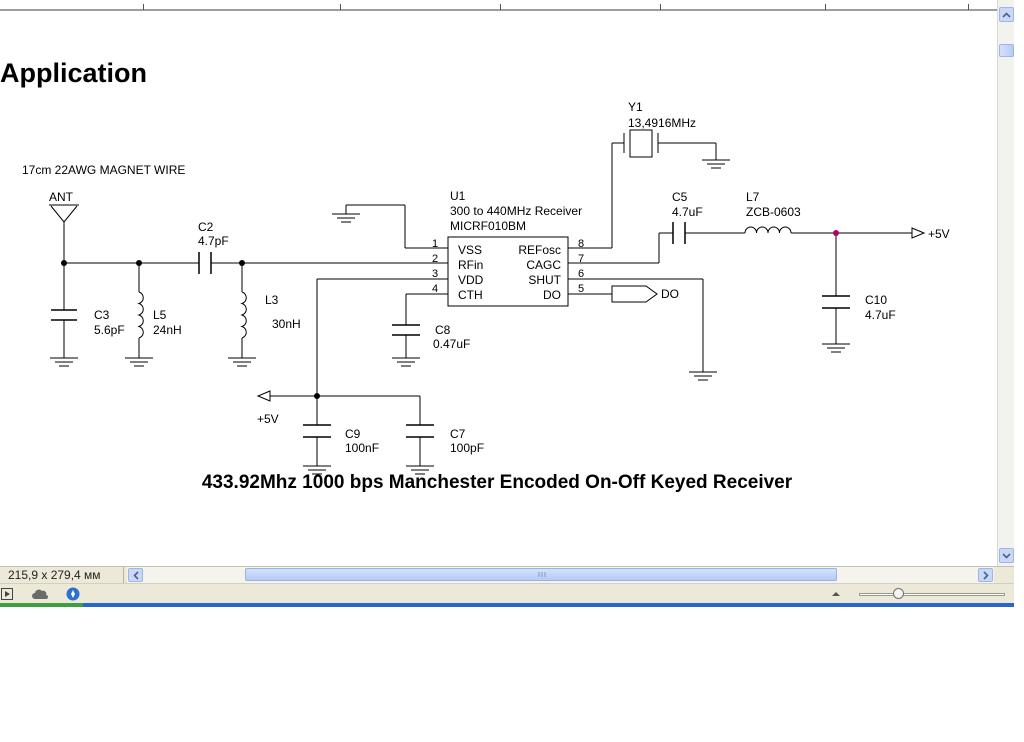  Describe the element at coordinates (985, 575) in the screenshot. I see `chevron-right-icon` at that location.